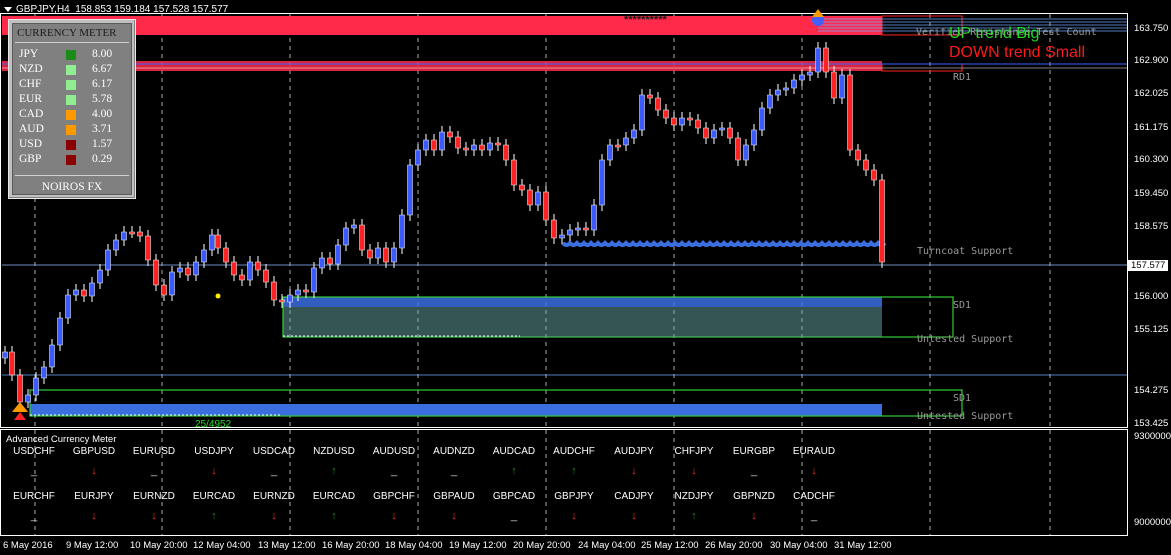  What do you see at coordinates (965, 339) in the screenshot?
I see `untested-support-label-a: Untested Support` at bounding box center [965, 339].